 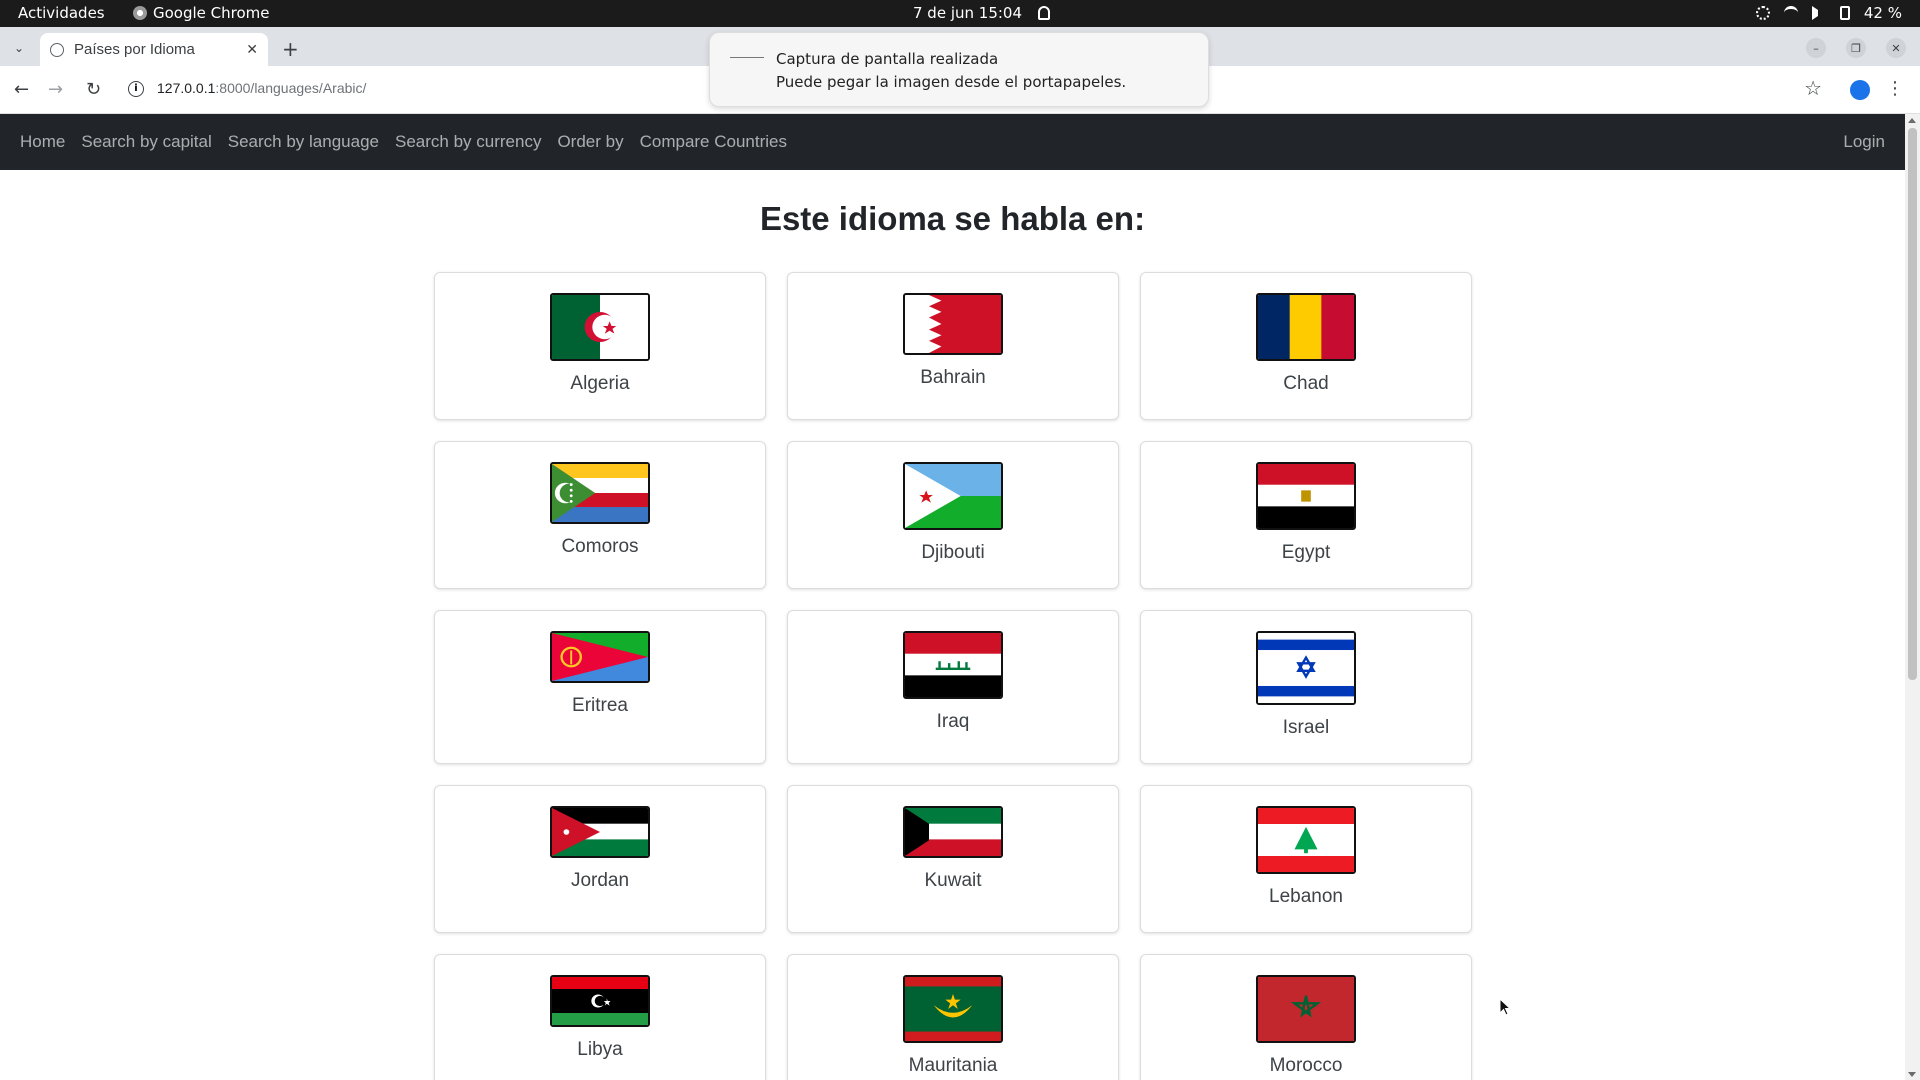 What do you see at coordinates (600, 327) in the screenshot?
I see `algeria-flag-icon` at bounding box center [600, 327].